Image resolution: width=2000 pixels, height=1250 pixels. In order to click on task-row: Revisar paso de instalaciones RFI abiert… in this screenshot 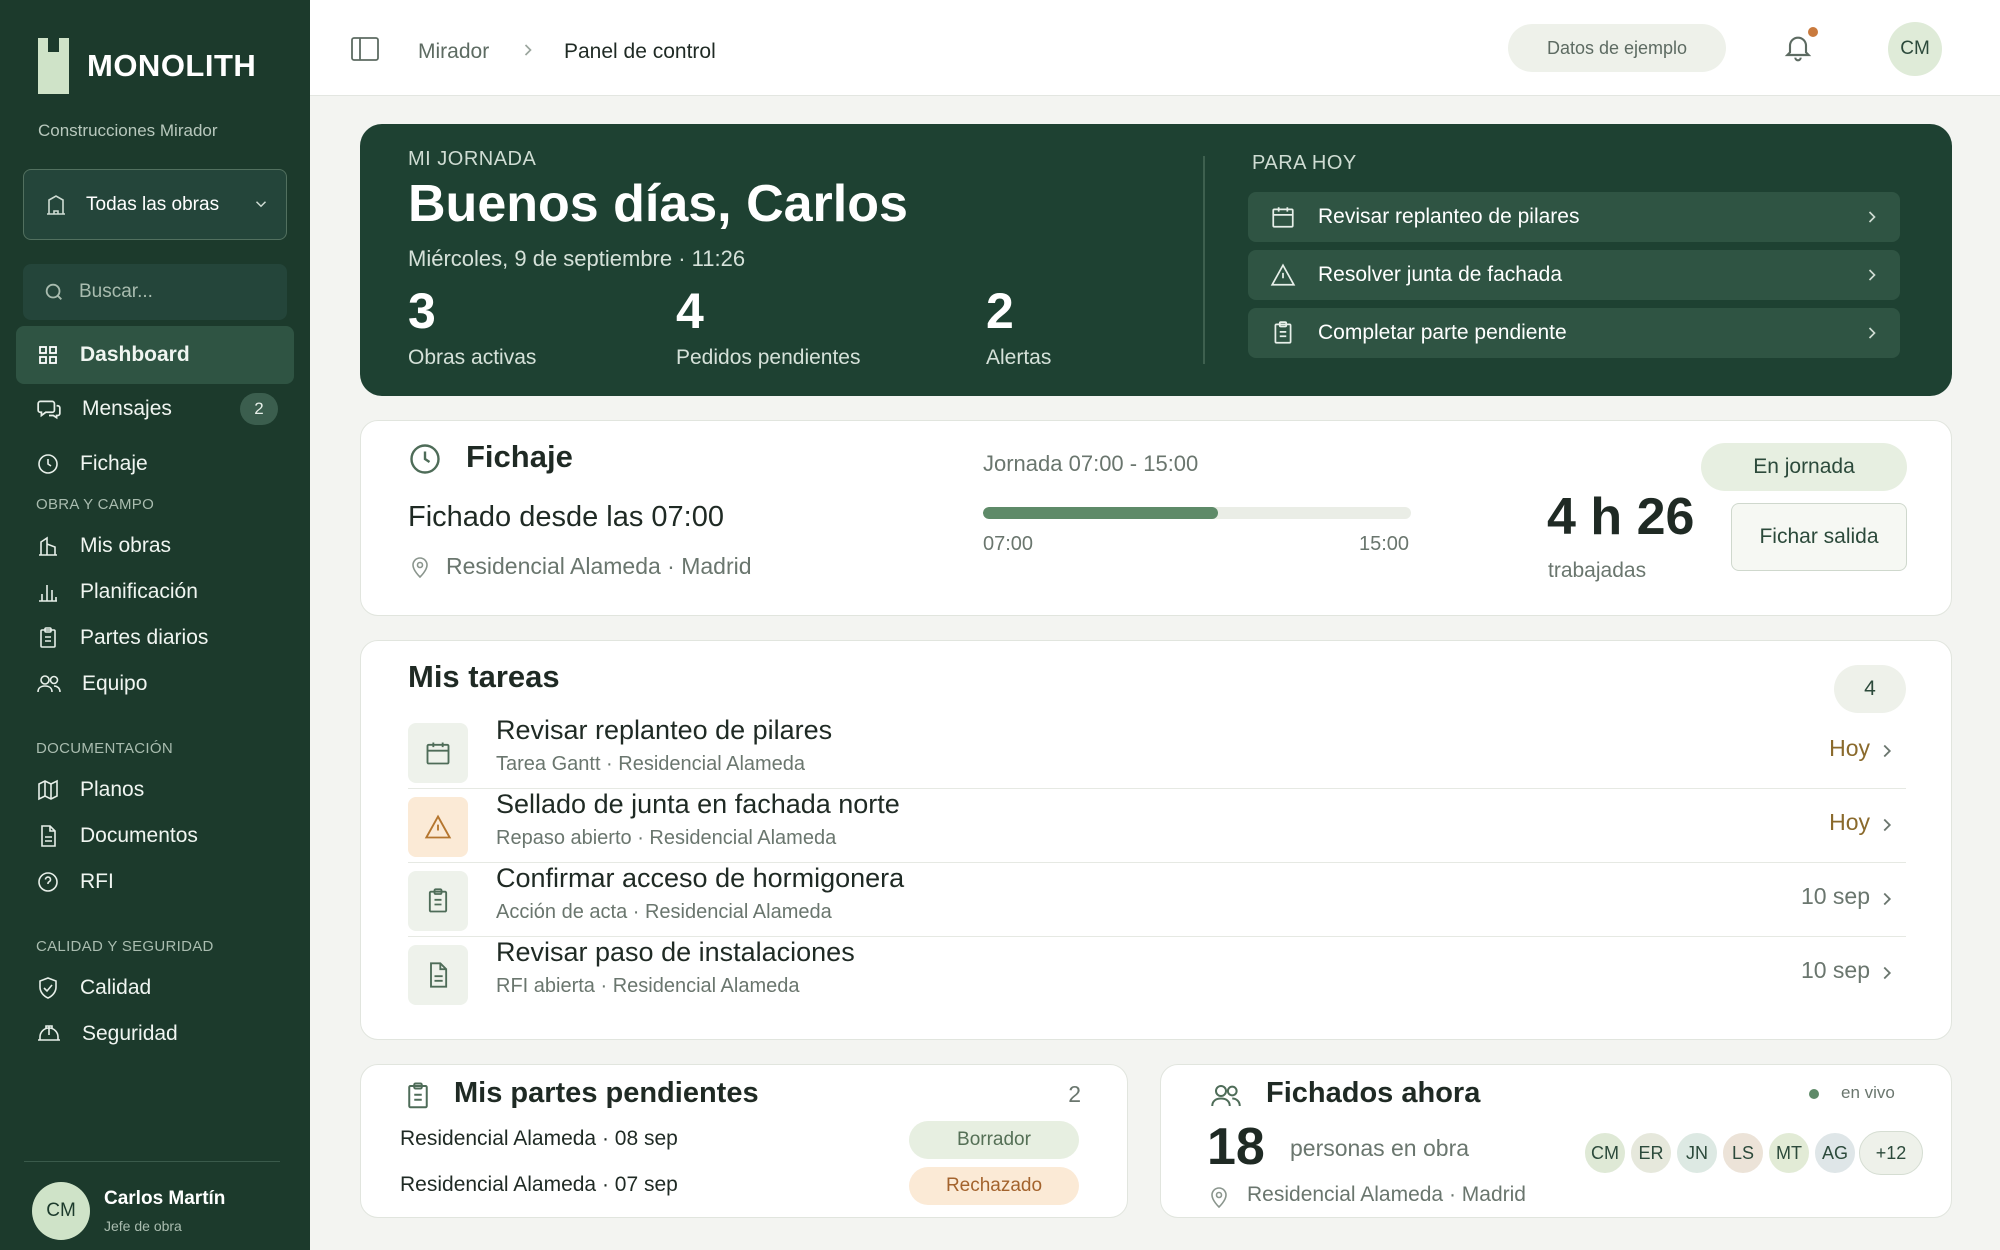, I will do `click(1157, 974)`.